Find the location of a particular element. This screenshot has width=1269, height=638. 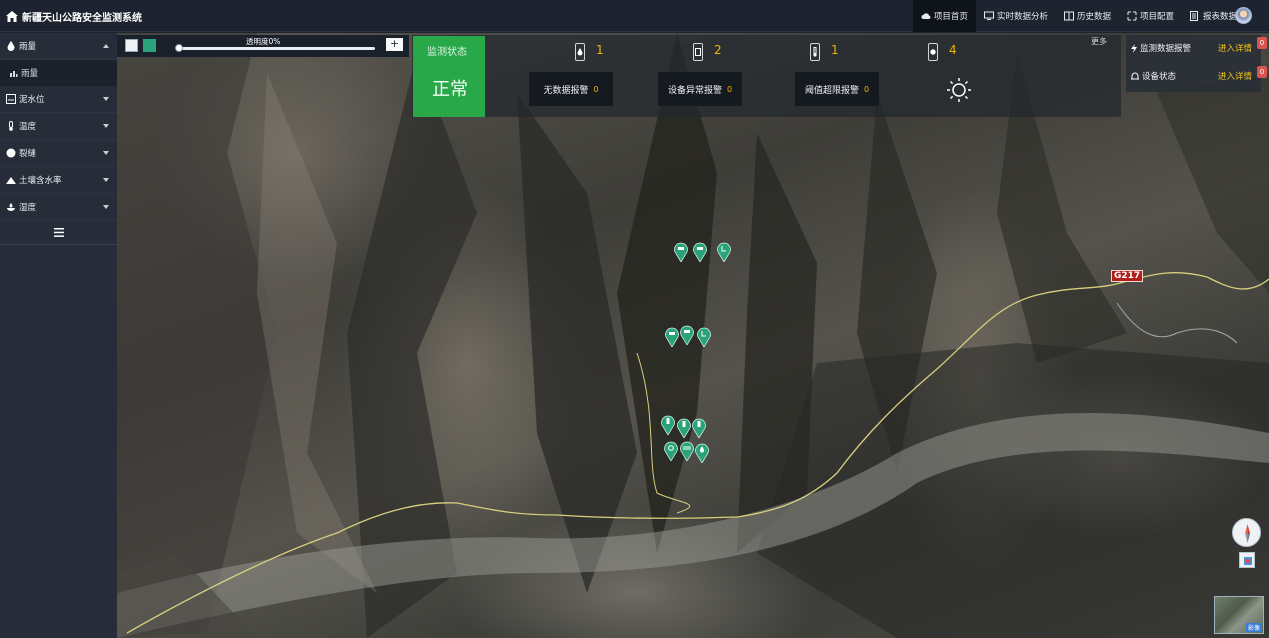

sidebar-item-label: 裂缝 is located at coordinates (28, 154).